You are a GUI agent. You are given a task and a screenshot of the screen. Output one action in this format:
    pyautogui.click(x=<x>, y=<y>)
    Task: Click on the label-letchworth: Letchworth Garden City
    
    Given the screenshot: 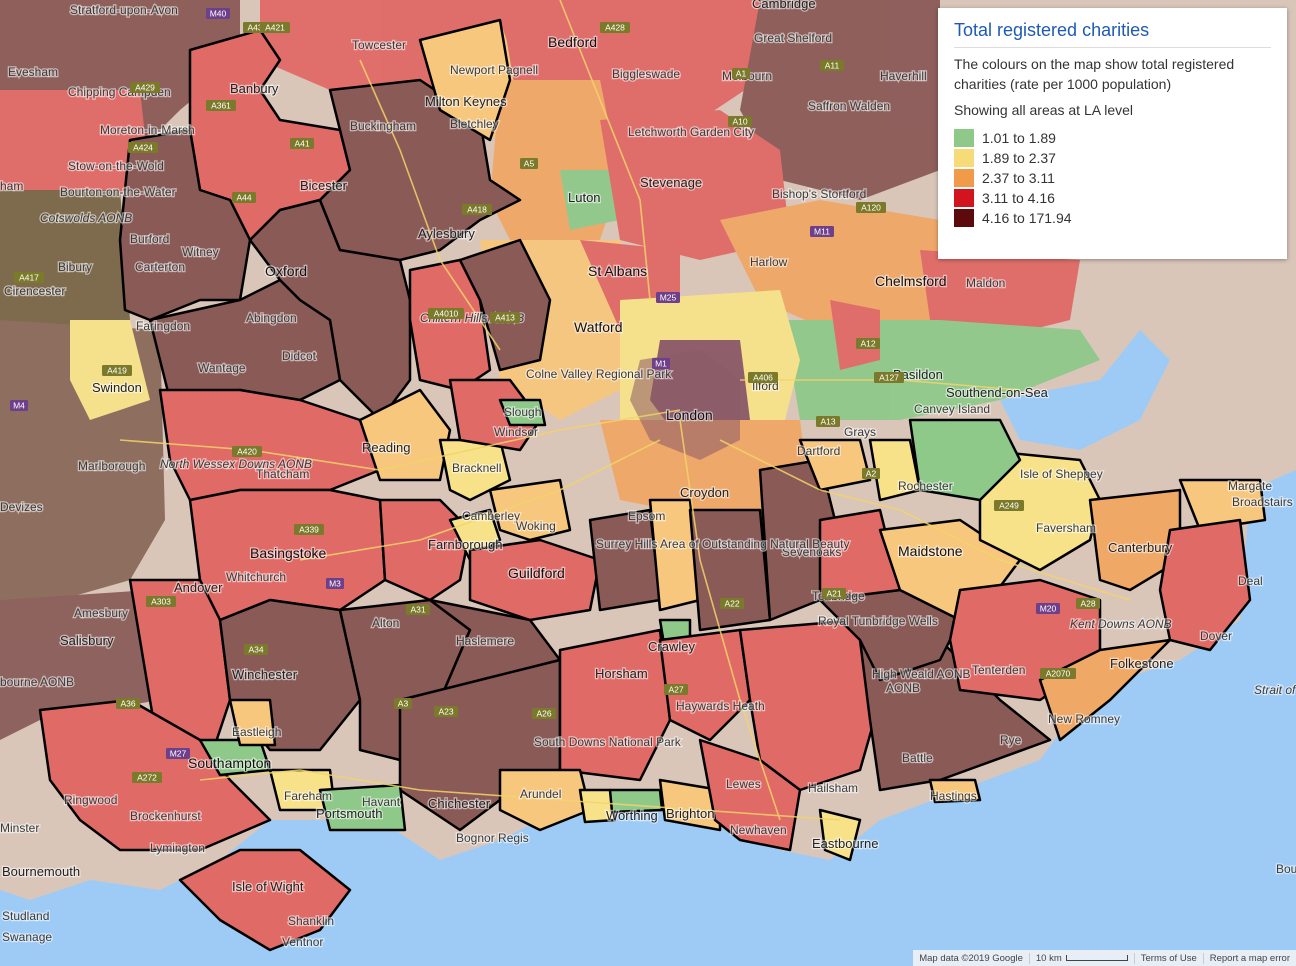 What is the action you would take?
    pyautogui.click(x=691, y=132)
    